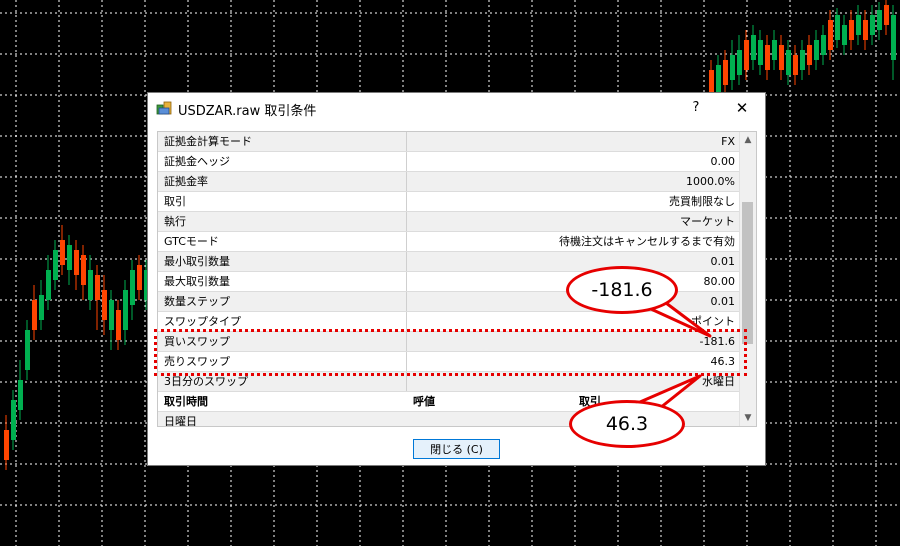 The image size is (900, 546). What do you see at coordinates (707, 221) in the screenshot?
I see `property-value: マーケット` at bounding box center [707, 221].